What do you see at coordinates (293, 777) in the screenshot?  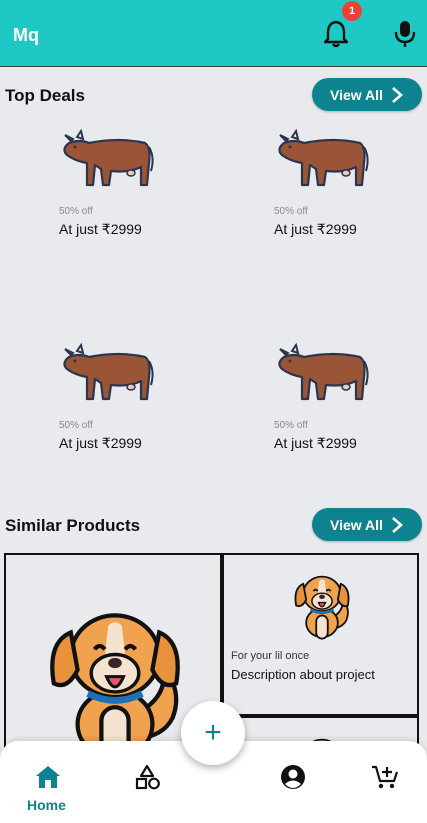 I see `account-icon` at bounding box center [293, 777].